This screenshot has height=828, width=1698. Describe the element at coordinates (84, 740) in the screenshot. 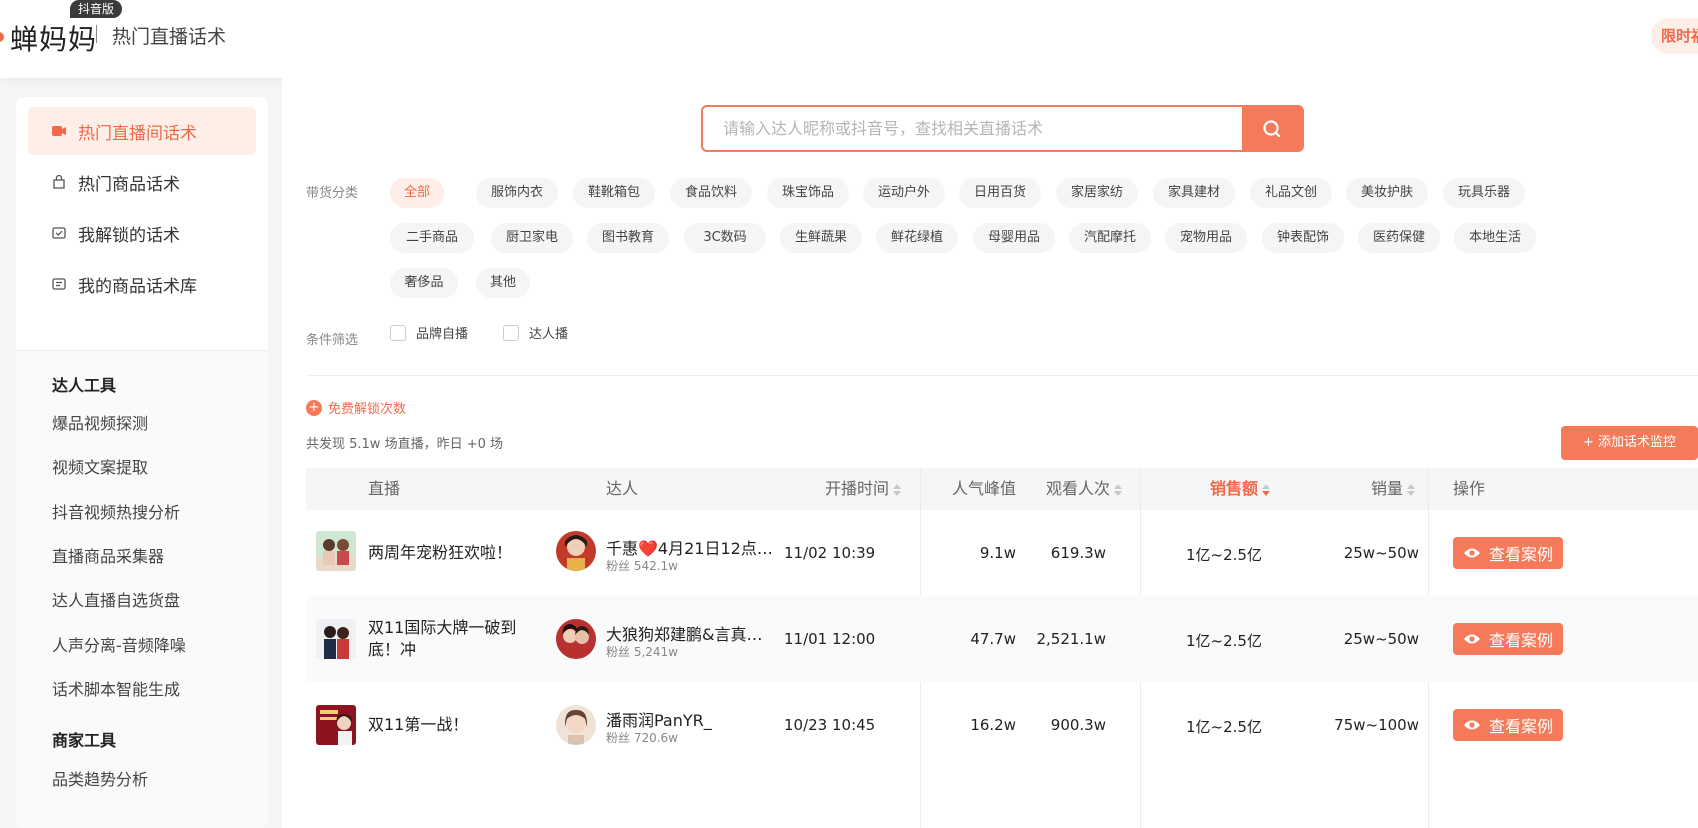

I see `section-title-merchant-tools: 商家工具` at that location.